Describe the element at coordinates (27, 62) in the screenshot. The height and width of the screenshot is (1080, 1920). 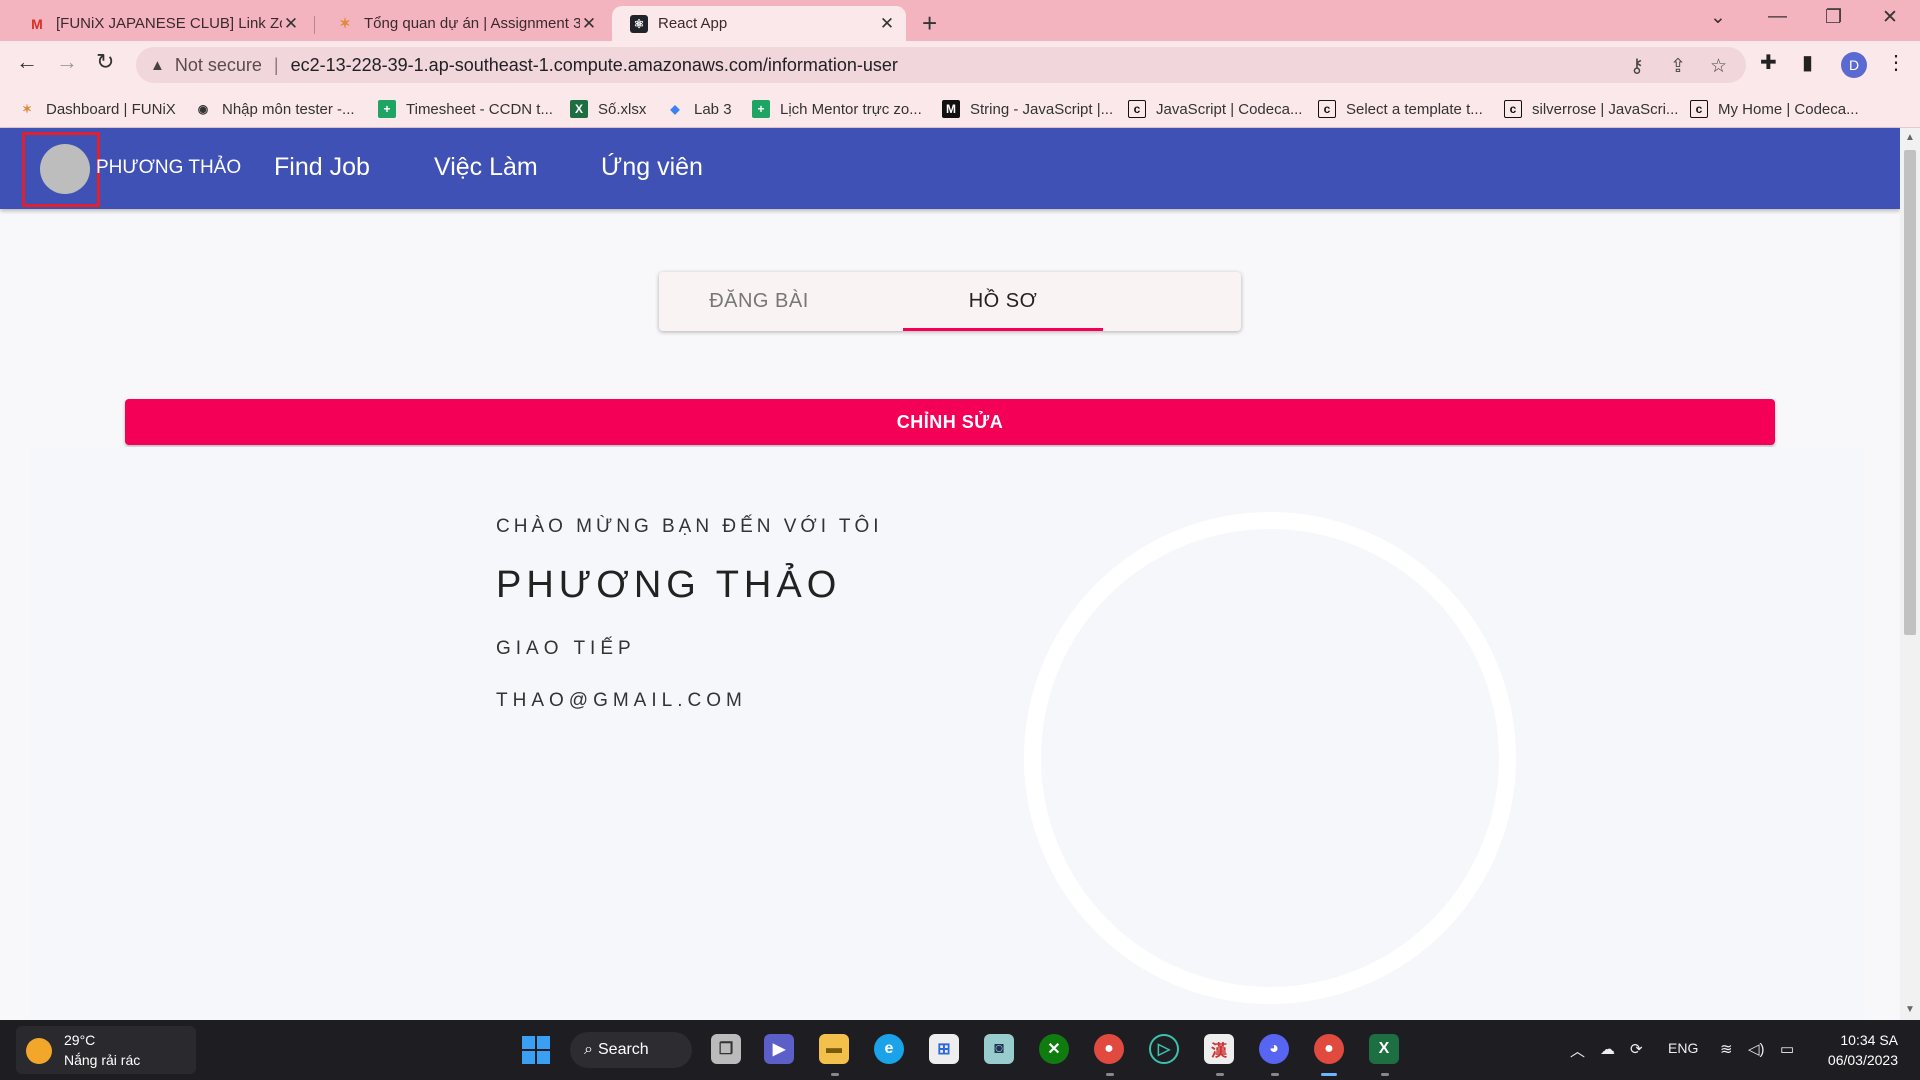
I see `back-icon: ←` at that location.